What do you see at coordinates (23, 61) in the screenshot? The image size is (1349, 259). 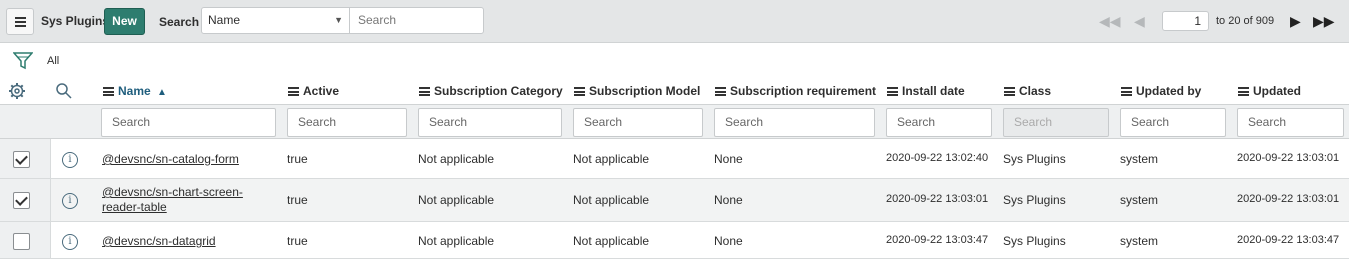 I see `funnel-icon` at bounding box center [23, 61].